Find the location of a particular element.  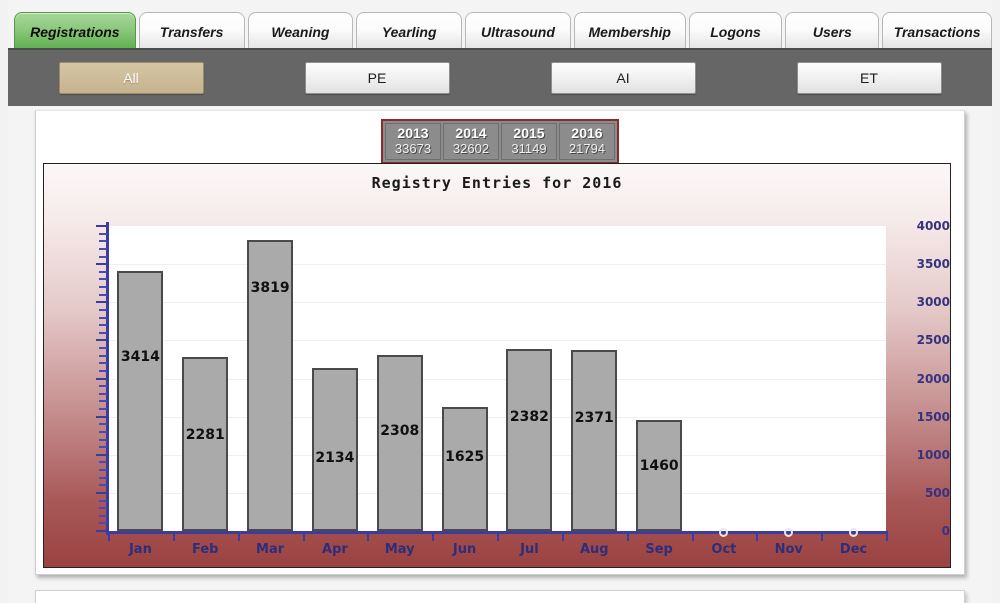

filter-button-ai: AI is located at coordinates (623, 78).